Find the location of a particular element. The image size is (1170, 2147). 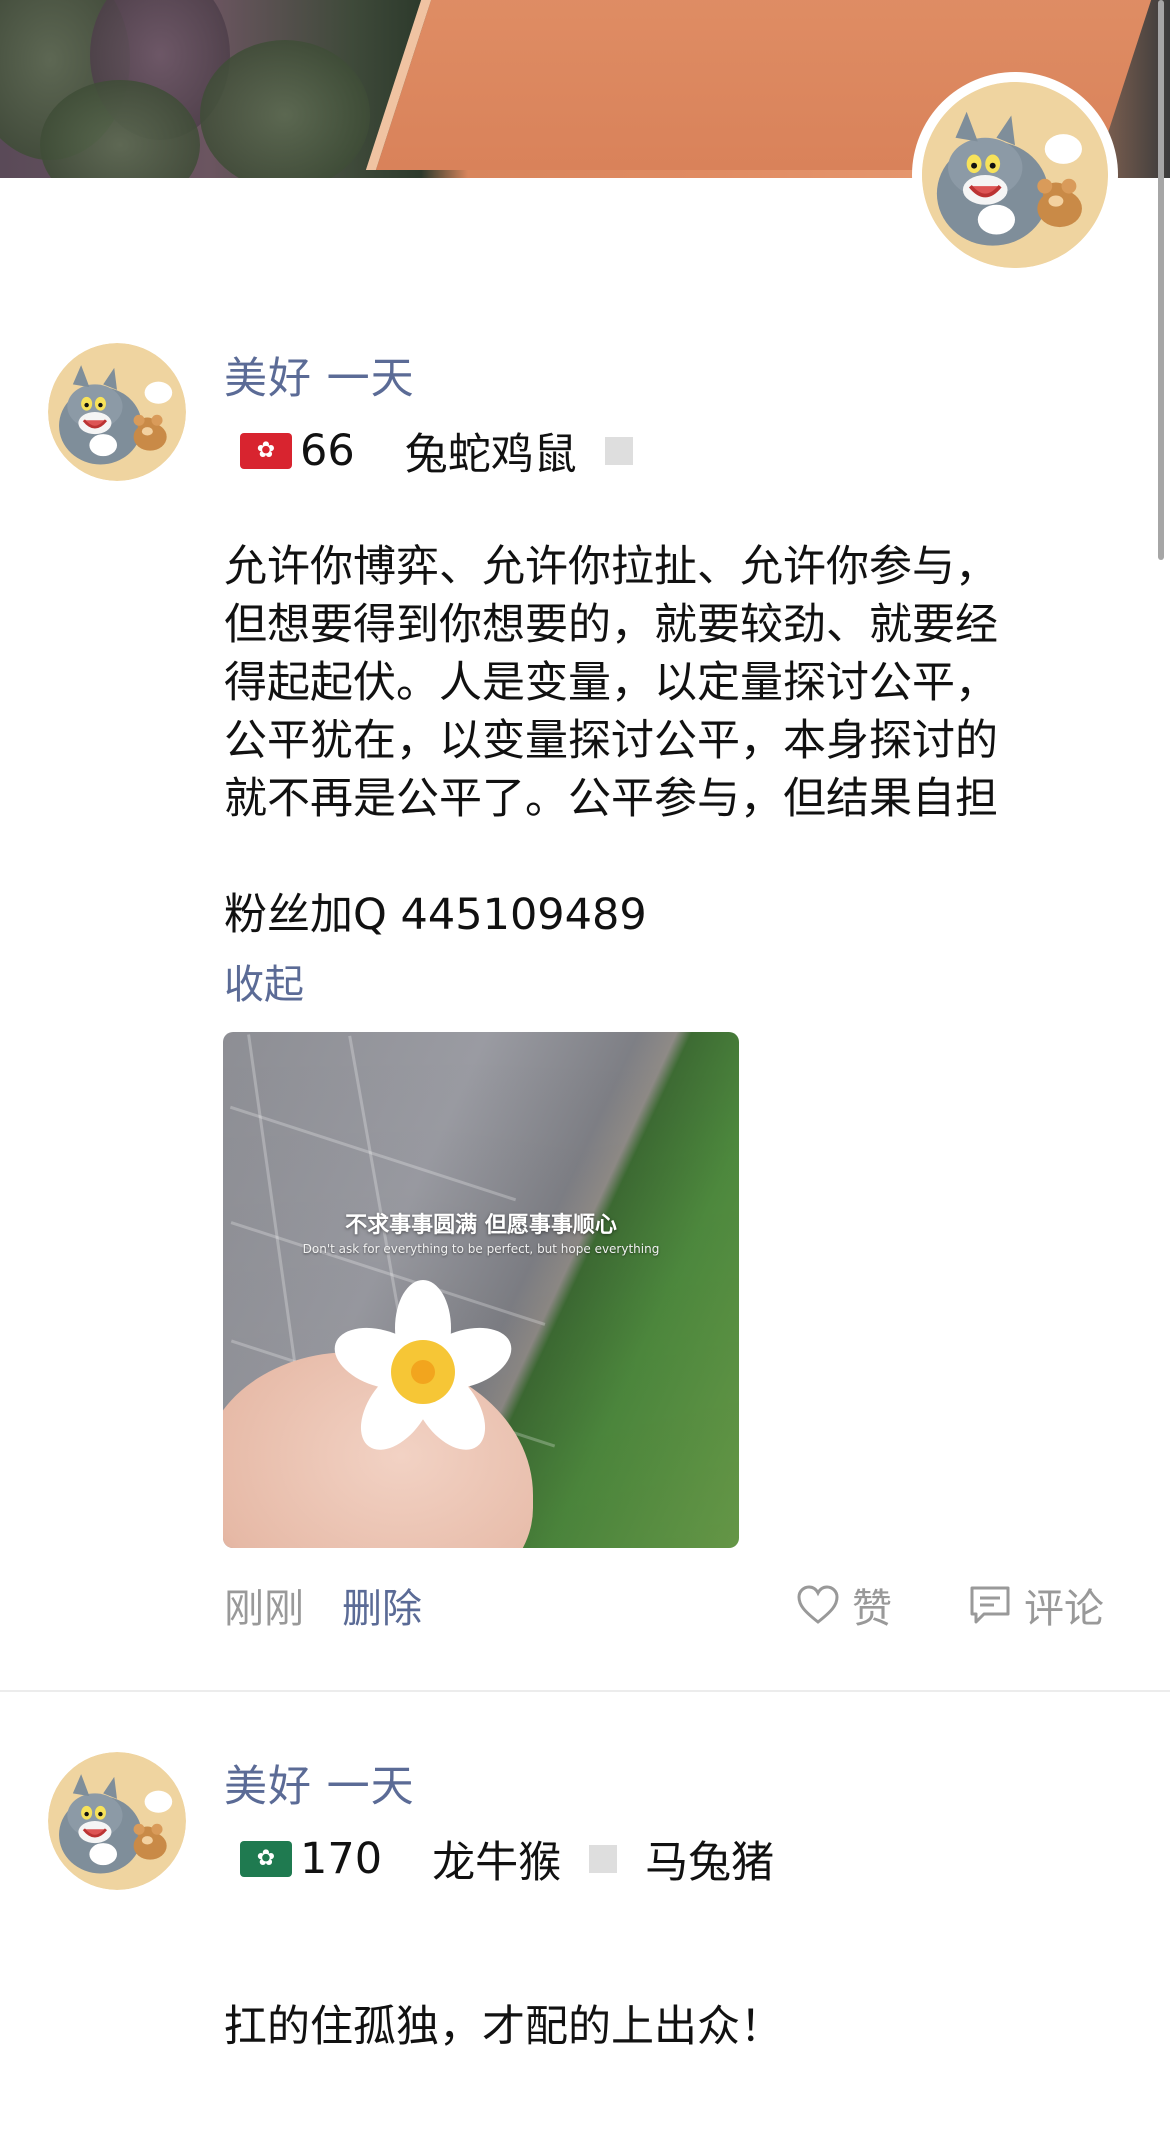

like-label: 赞 is located at coordinates (872, 1609).